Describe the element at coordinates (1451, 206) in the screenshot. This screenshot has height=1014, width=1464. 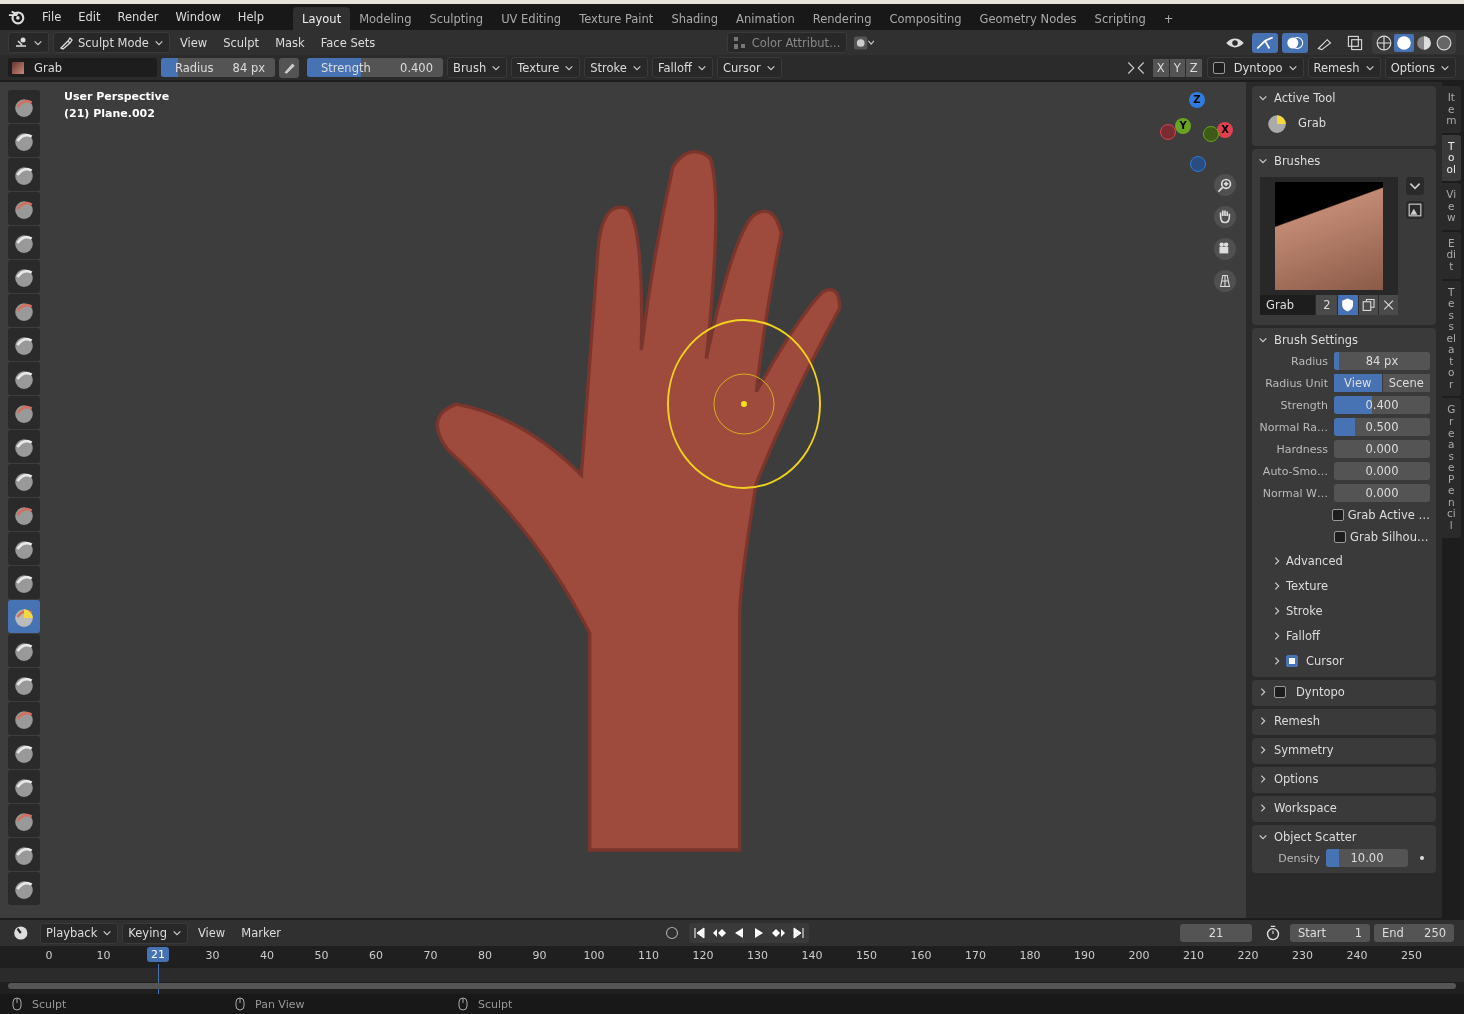
I see `sidebar-tab: View` at that location.